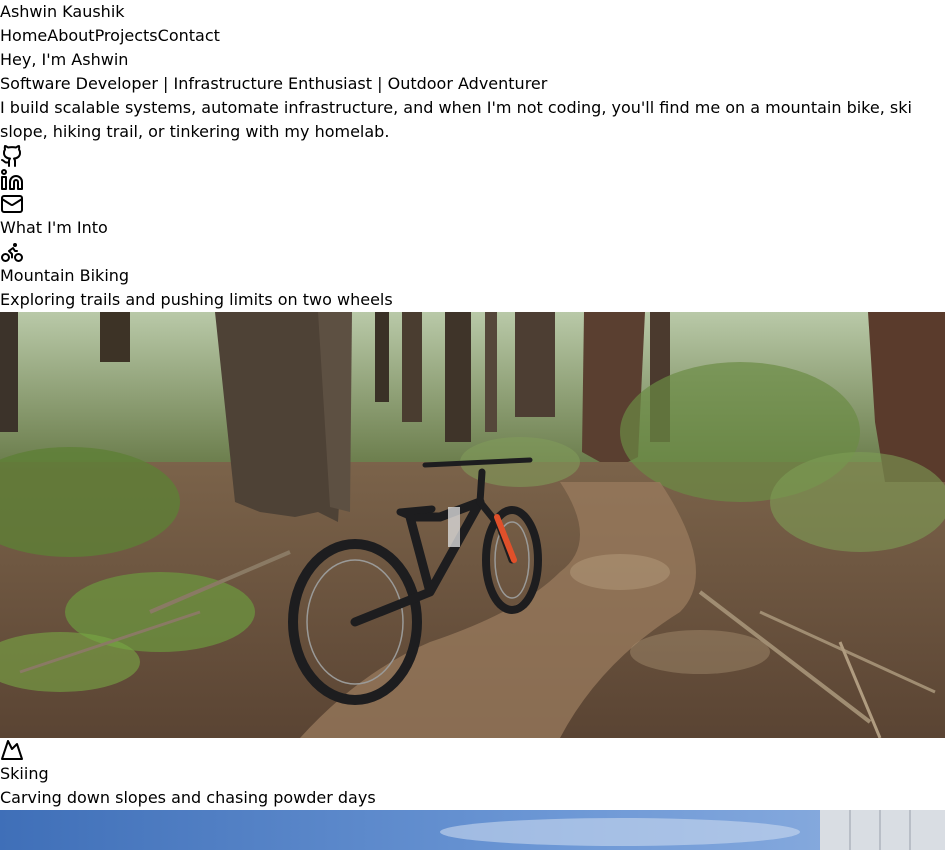 Image resolution: width=945 pixels, height=850 pixels. I want to click on skiing-photo, so click(472, 830).